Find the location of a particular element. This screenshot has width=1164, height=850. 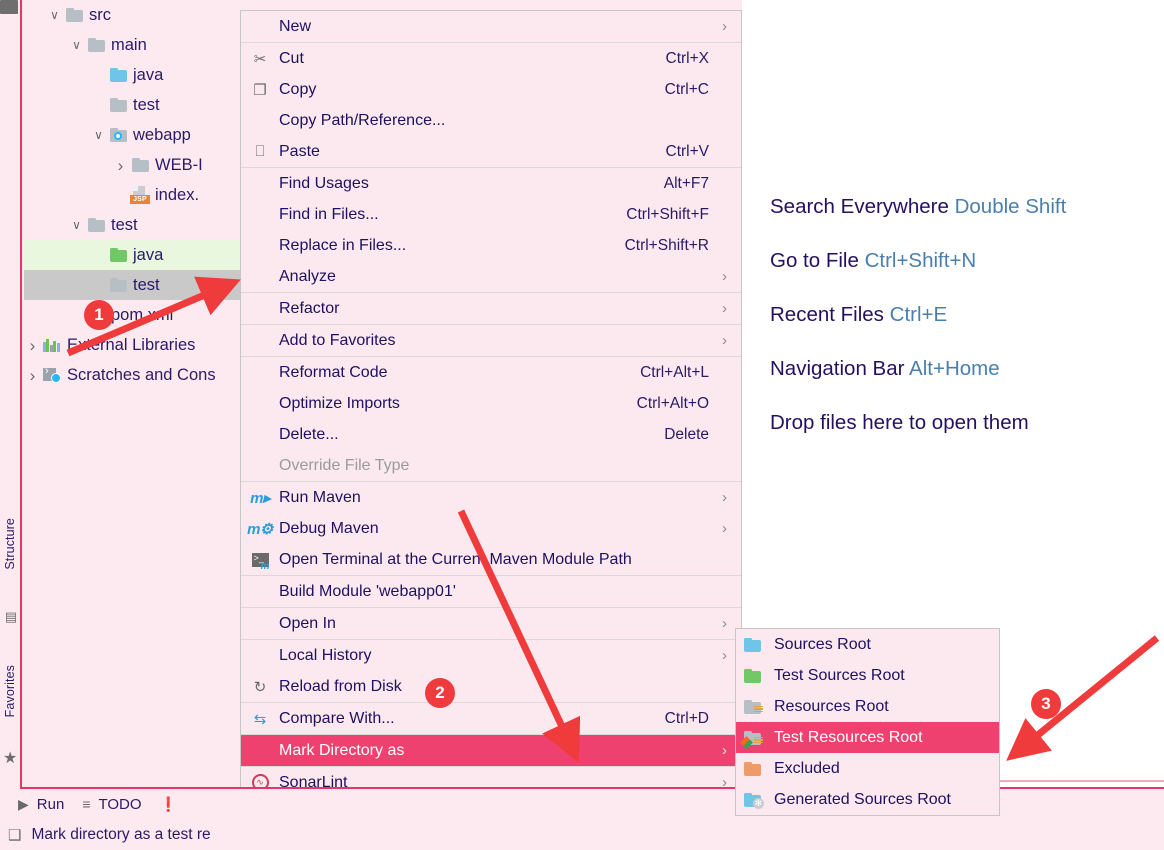

tree-item-web-i: › WEB-I is located at coordinates (133, 165).